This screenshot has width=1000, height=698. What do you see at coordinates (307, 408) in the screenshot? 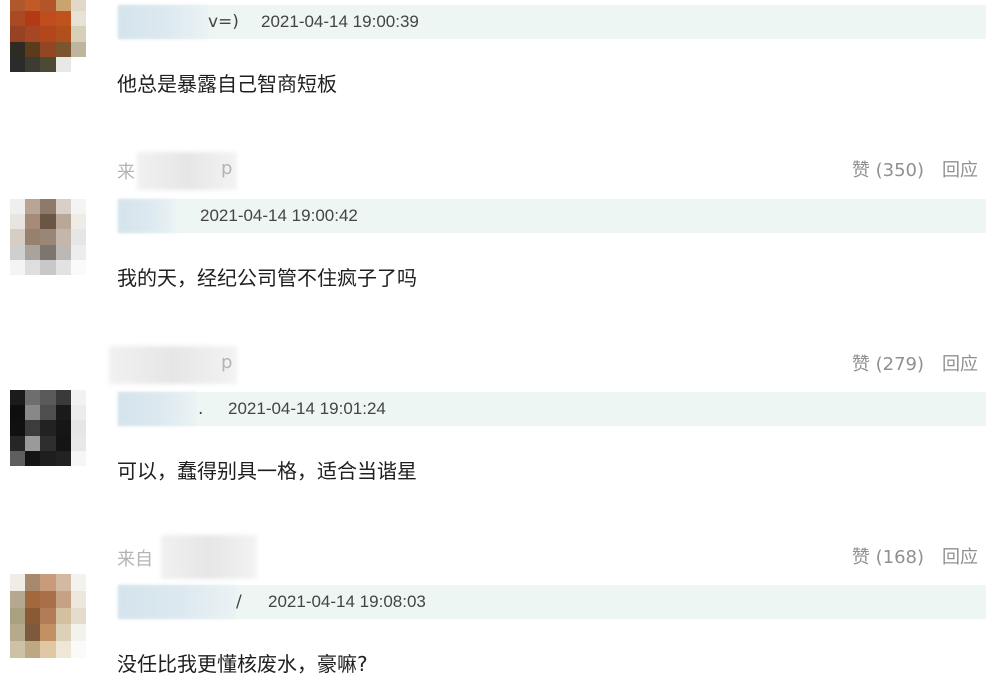
I see `comment-timestamp: 2021-04-14 19:01:24` at bounding box center [307, 408].